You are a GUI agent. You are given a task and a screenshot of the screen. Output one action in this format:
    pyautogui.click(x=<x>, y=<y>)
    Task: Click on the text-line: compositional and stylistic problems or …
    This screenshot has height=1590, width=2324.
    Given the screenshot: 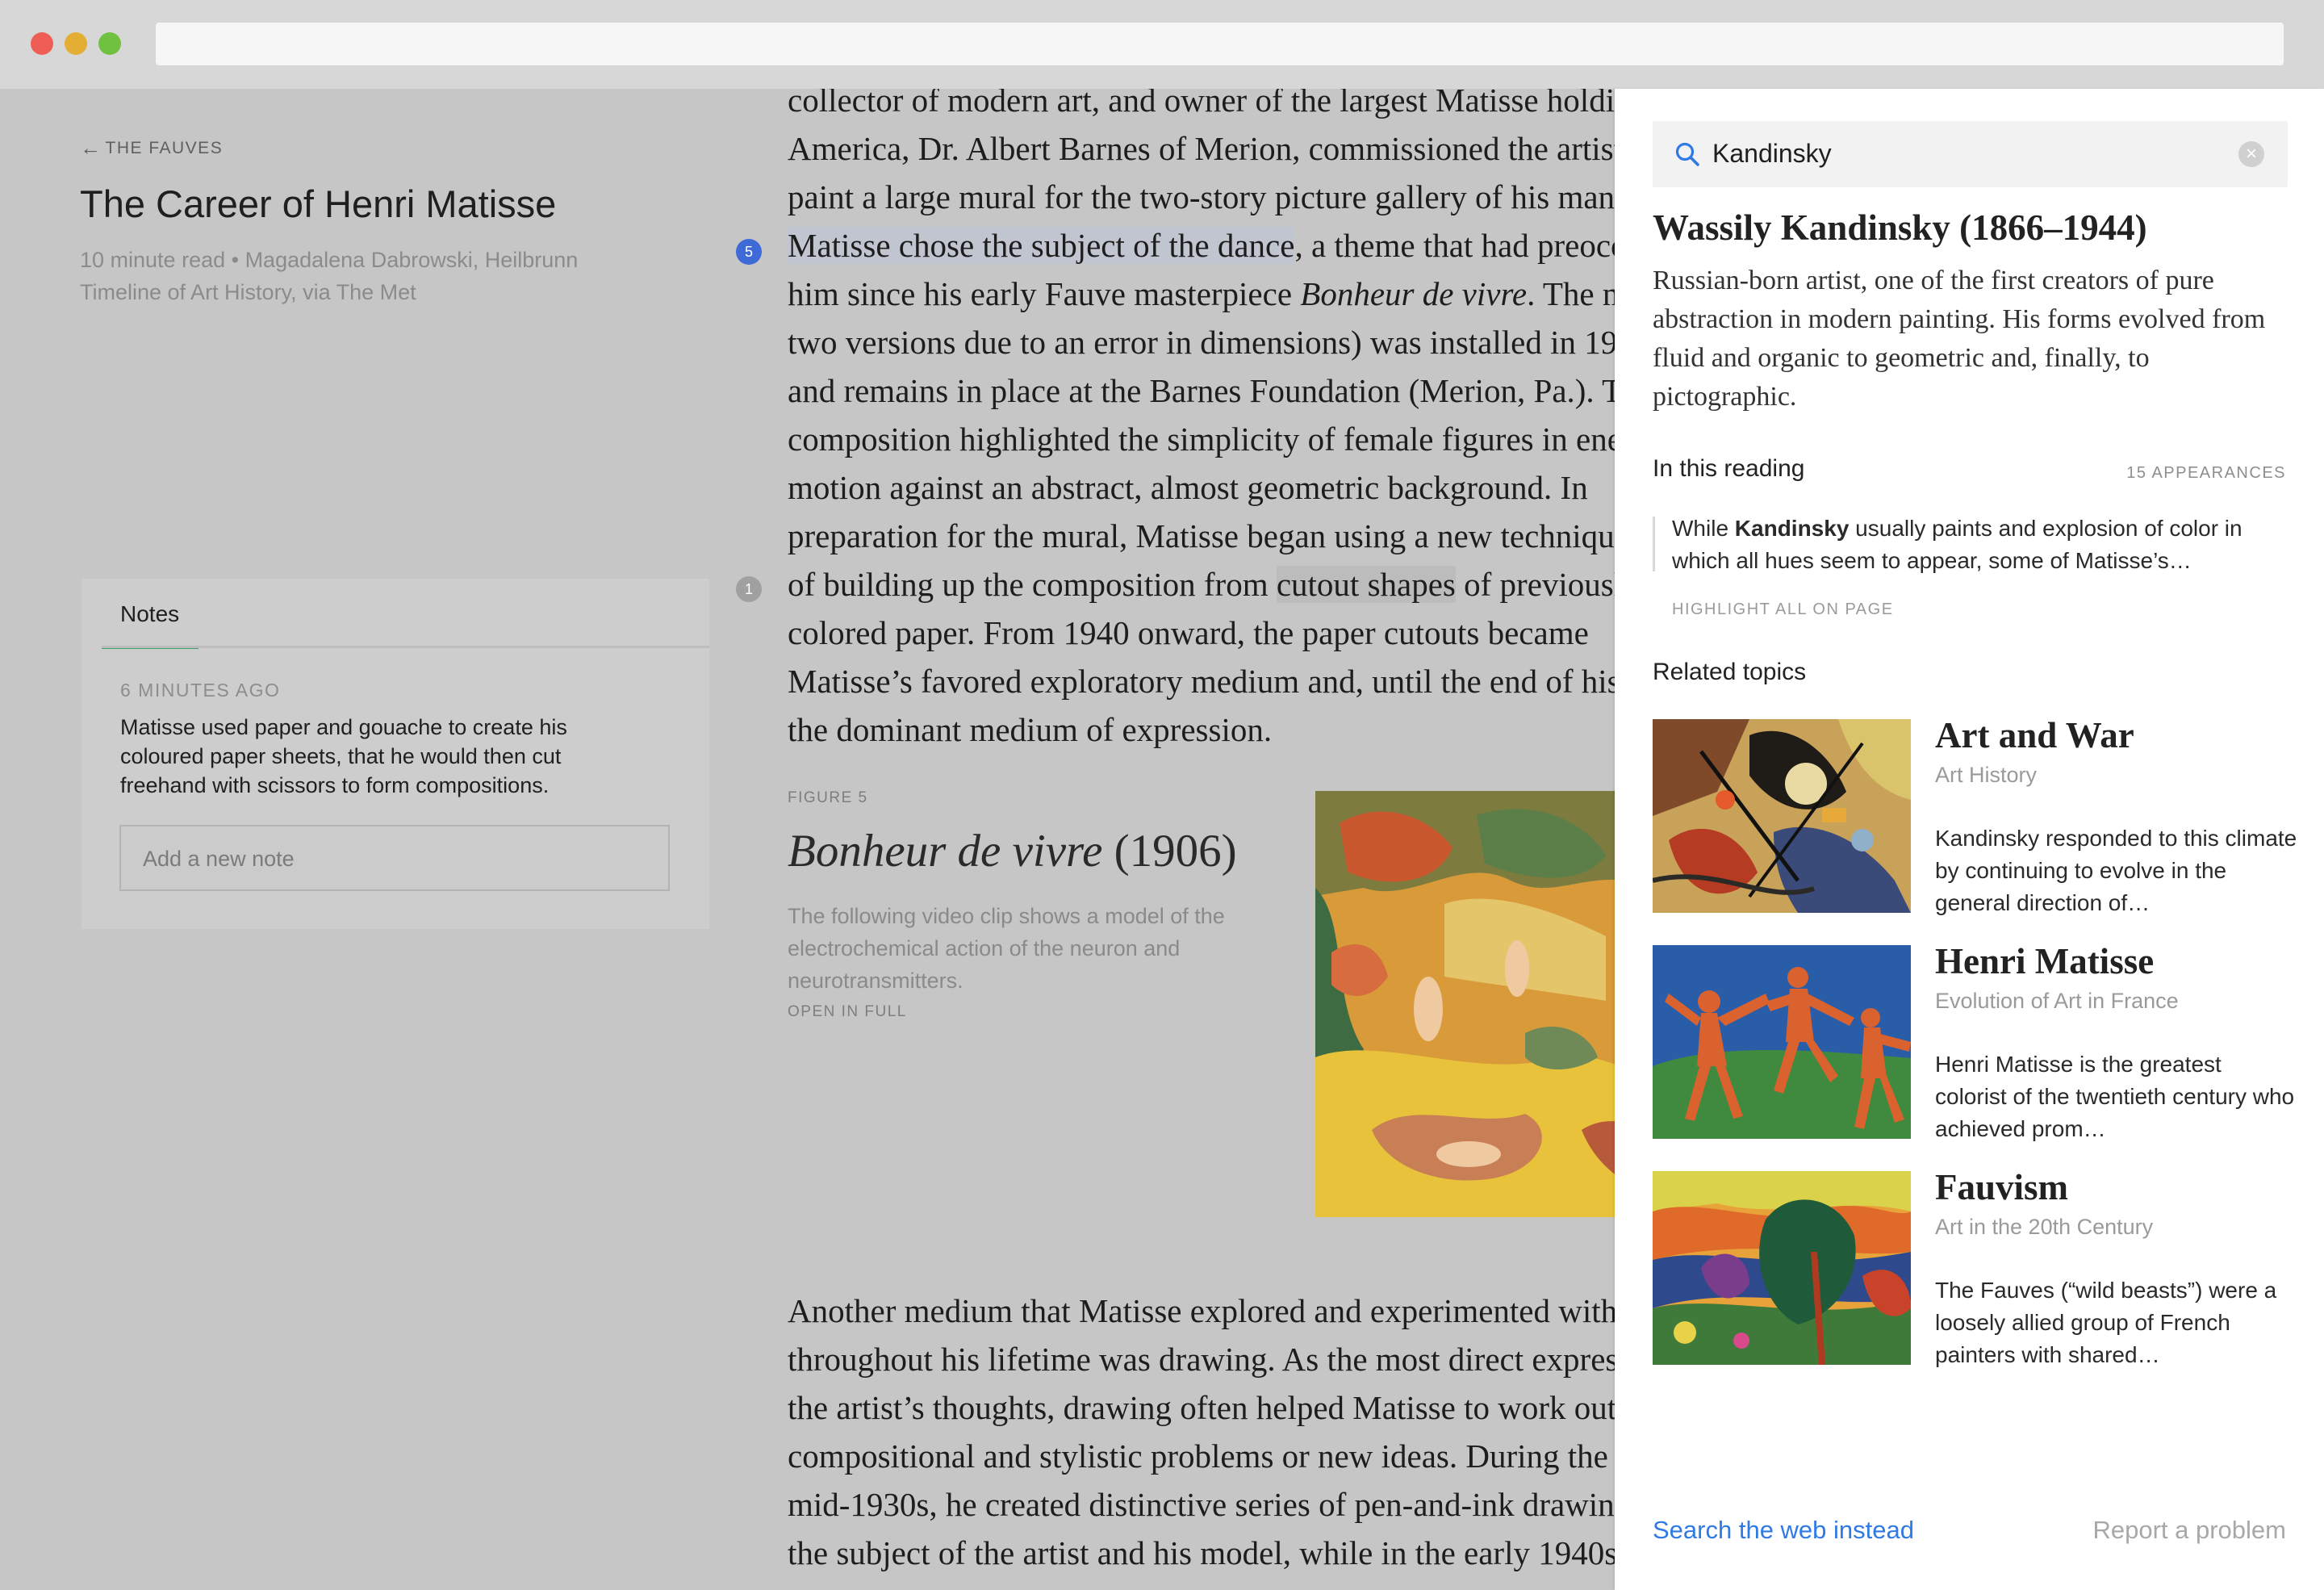 What is the action you would take?
    pyautogui.click(x=1198, y=1456)
    